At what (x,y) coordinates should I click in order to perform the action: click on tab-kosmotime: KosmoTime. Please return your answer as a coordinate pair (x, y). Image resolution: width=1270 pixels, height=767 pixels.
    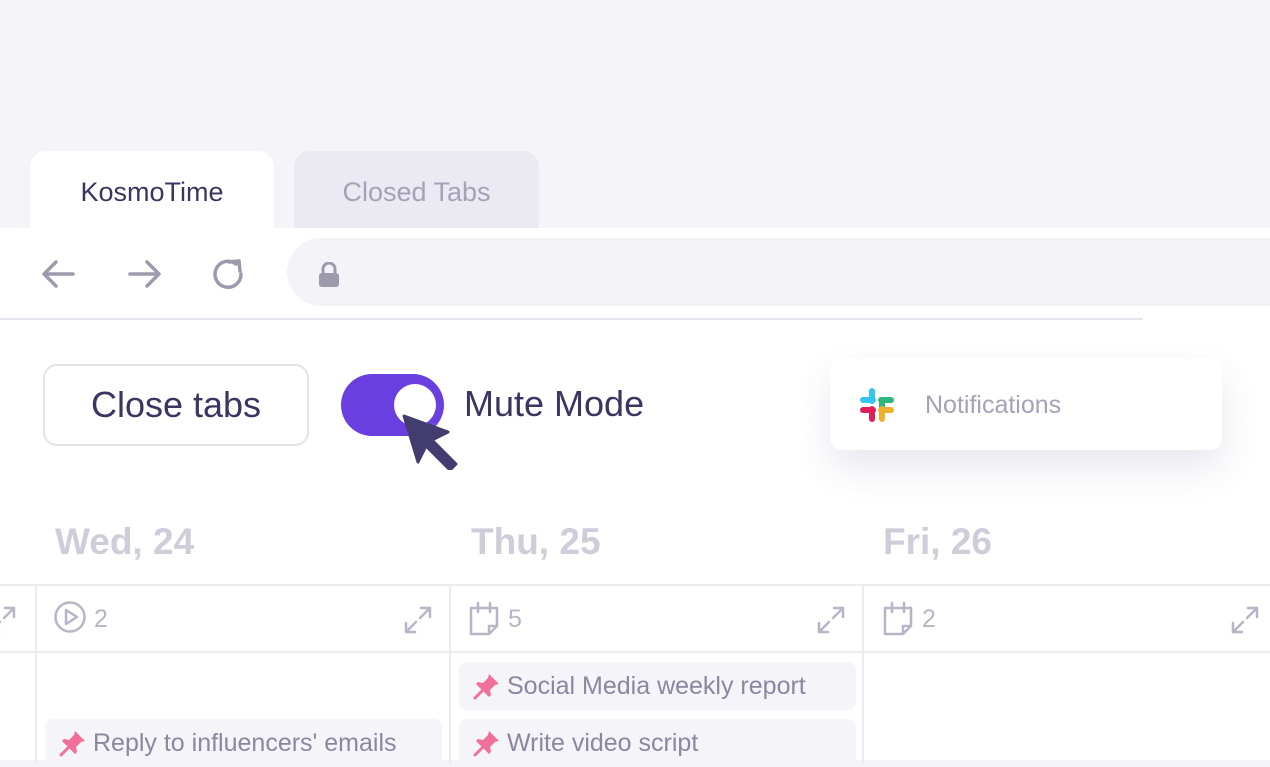
    Looking at the image, I should click on (152, 191).